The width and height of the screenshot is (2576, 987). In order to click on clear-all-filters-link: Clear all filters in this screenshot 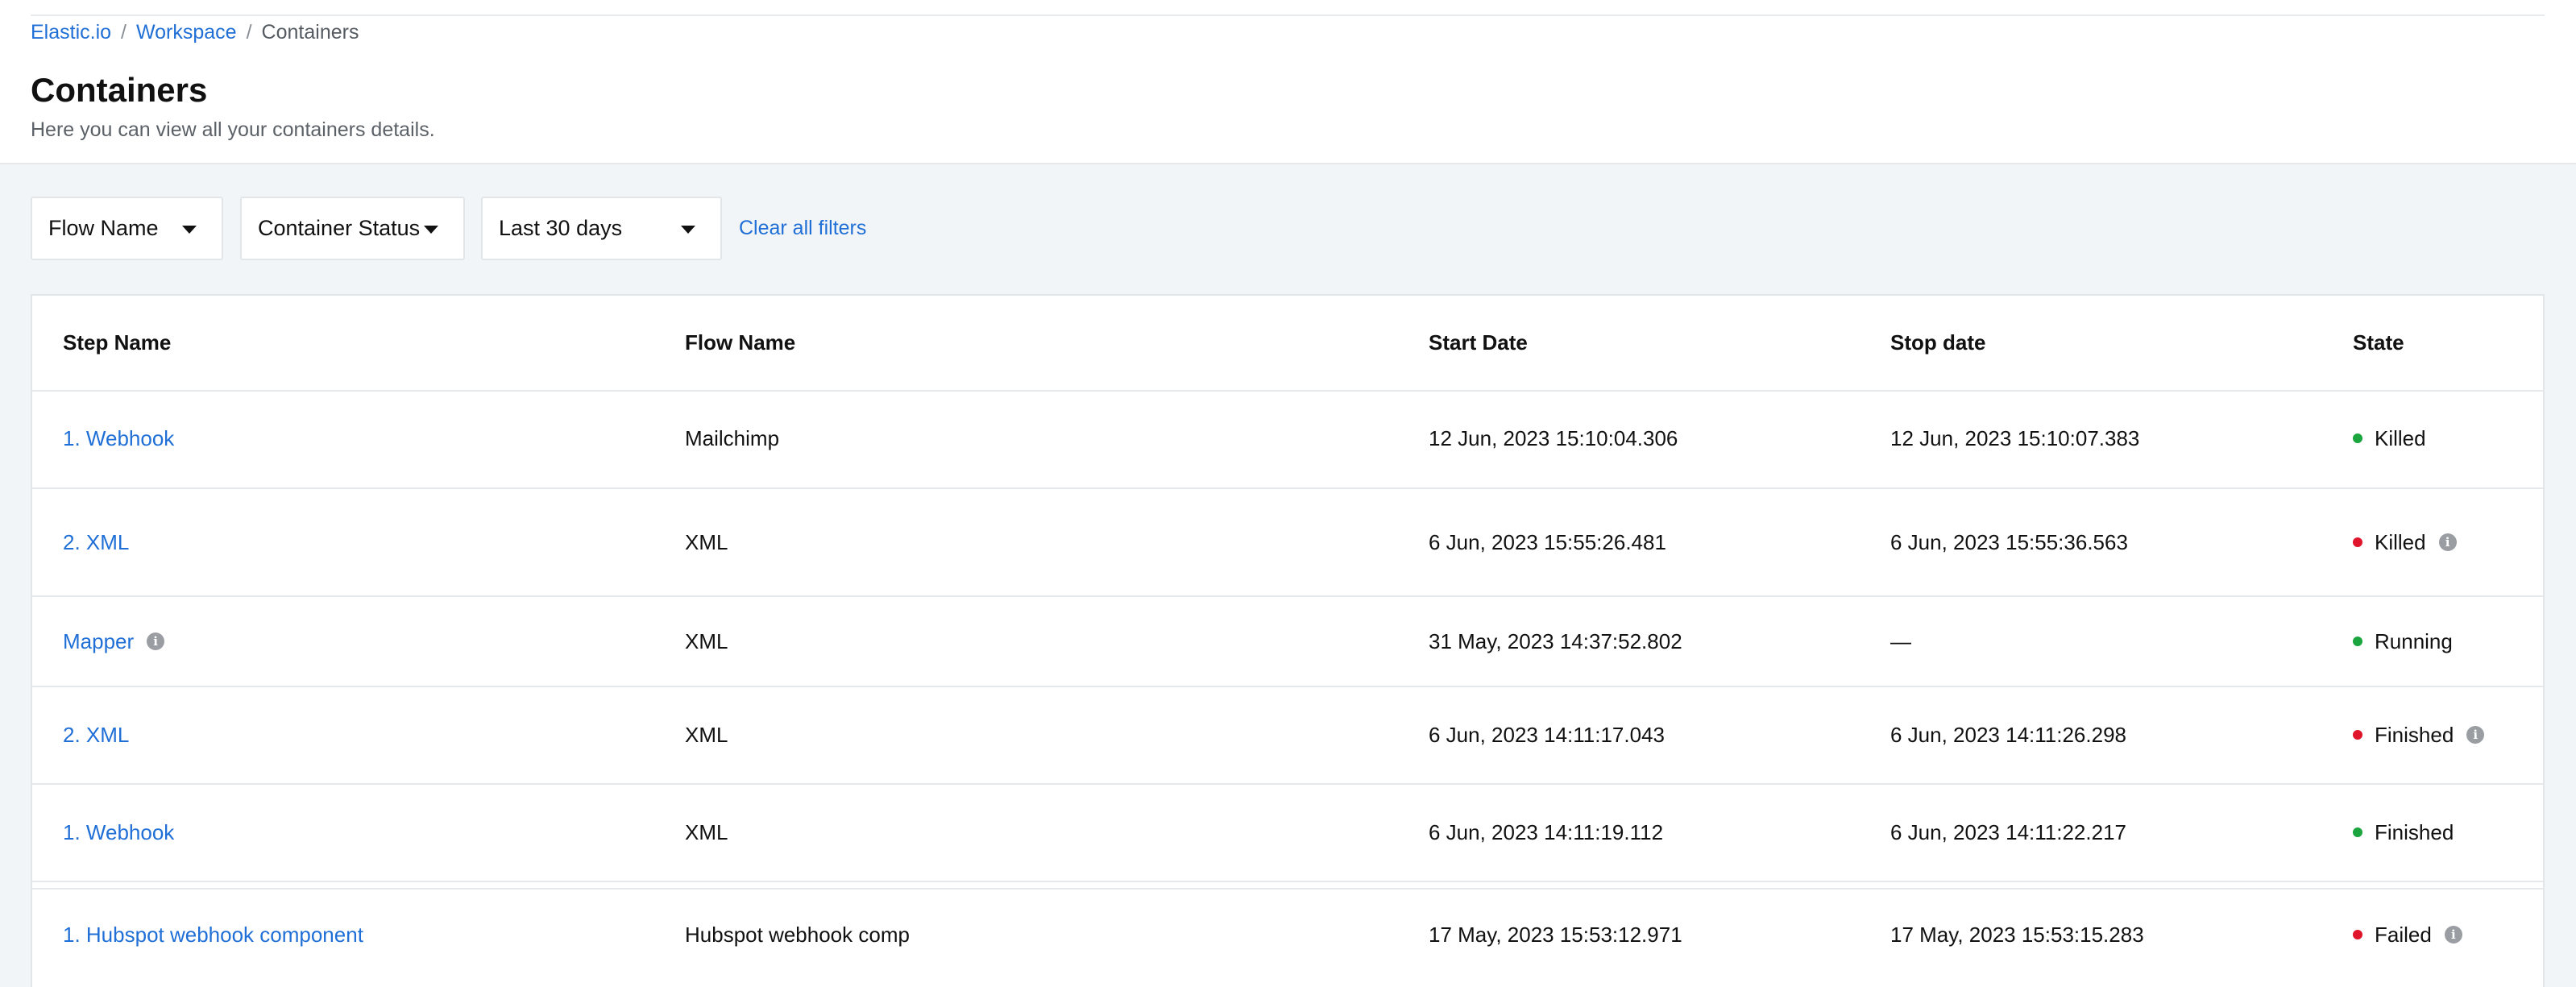, I will do `click(802, 228)`.